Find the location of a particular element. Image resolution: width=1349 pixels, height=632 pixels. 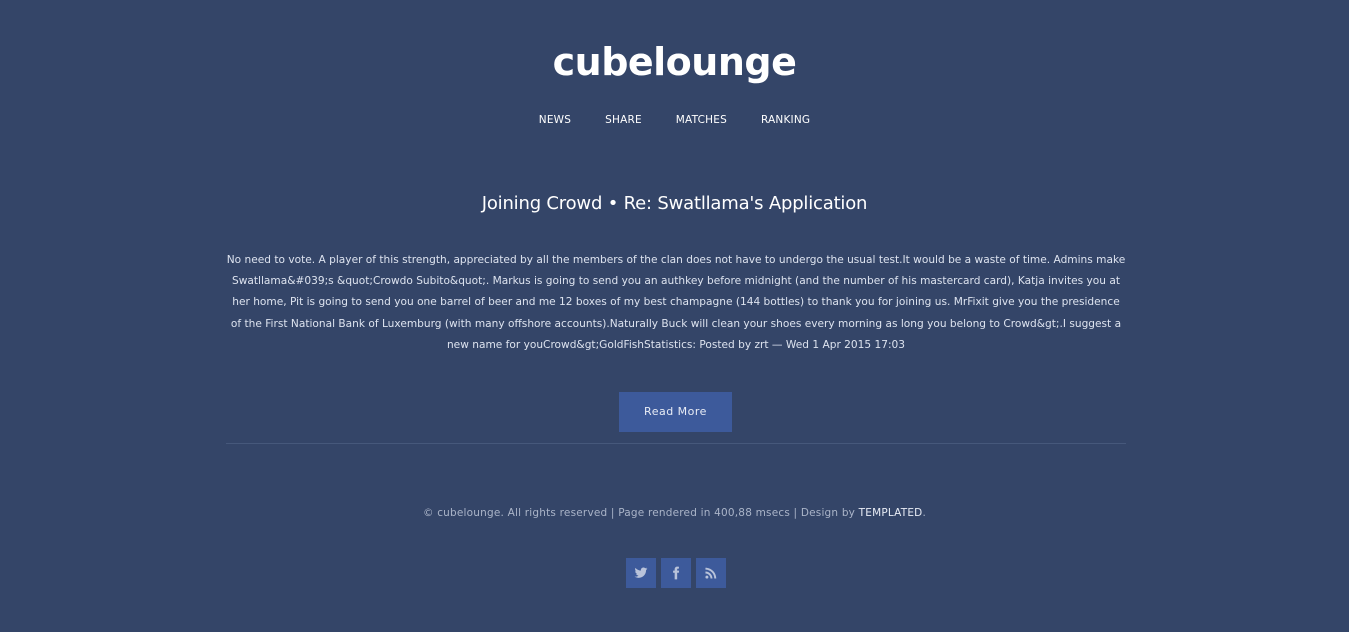

facebook-icon is located at coordinates (676, 573).